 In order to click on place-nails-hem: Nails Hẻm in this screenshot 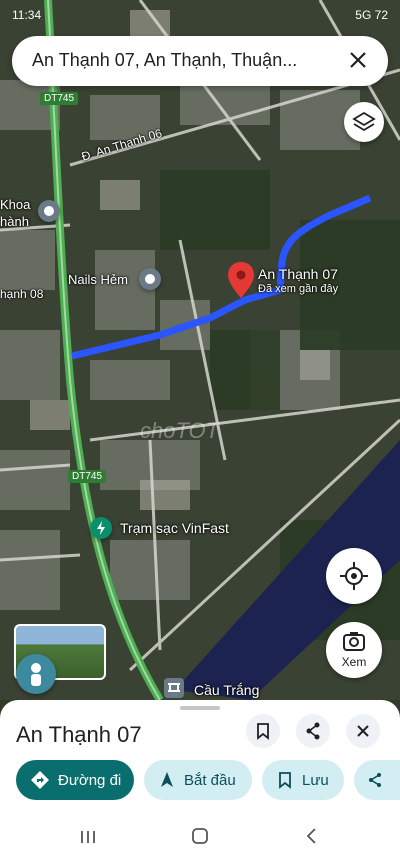, I will do `click(98, 279)`.